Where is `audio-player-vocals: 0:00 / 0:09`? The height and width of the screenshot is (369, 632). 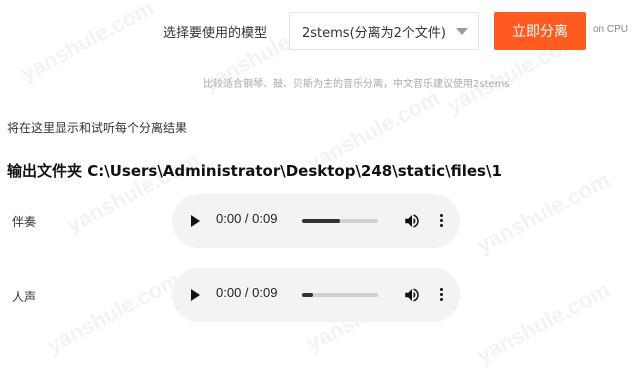 audio-player-vocals: 0:00 / 0:09 is located at coordinates (316, 295).